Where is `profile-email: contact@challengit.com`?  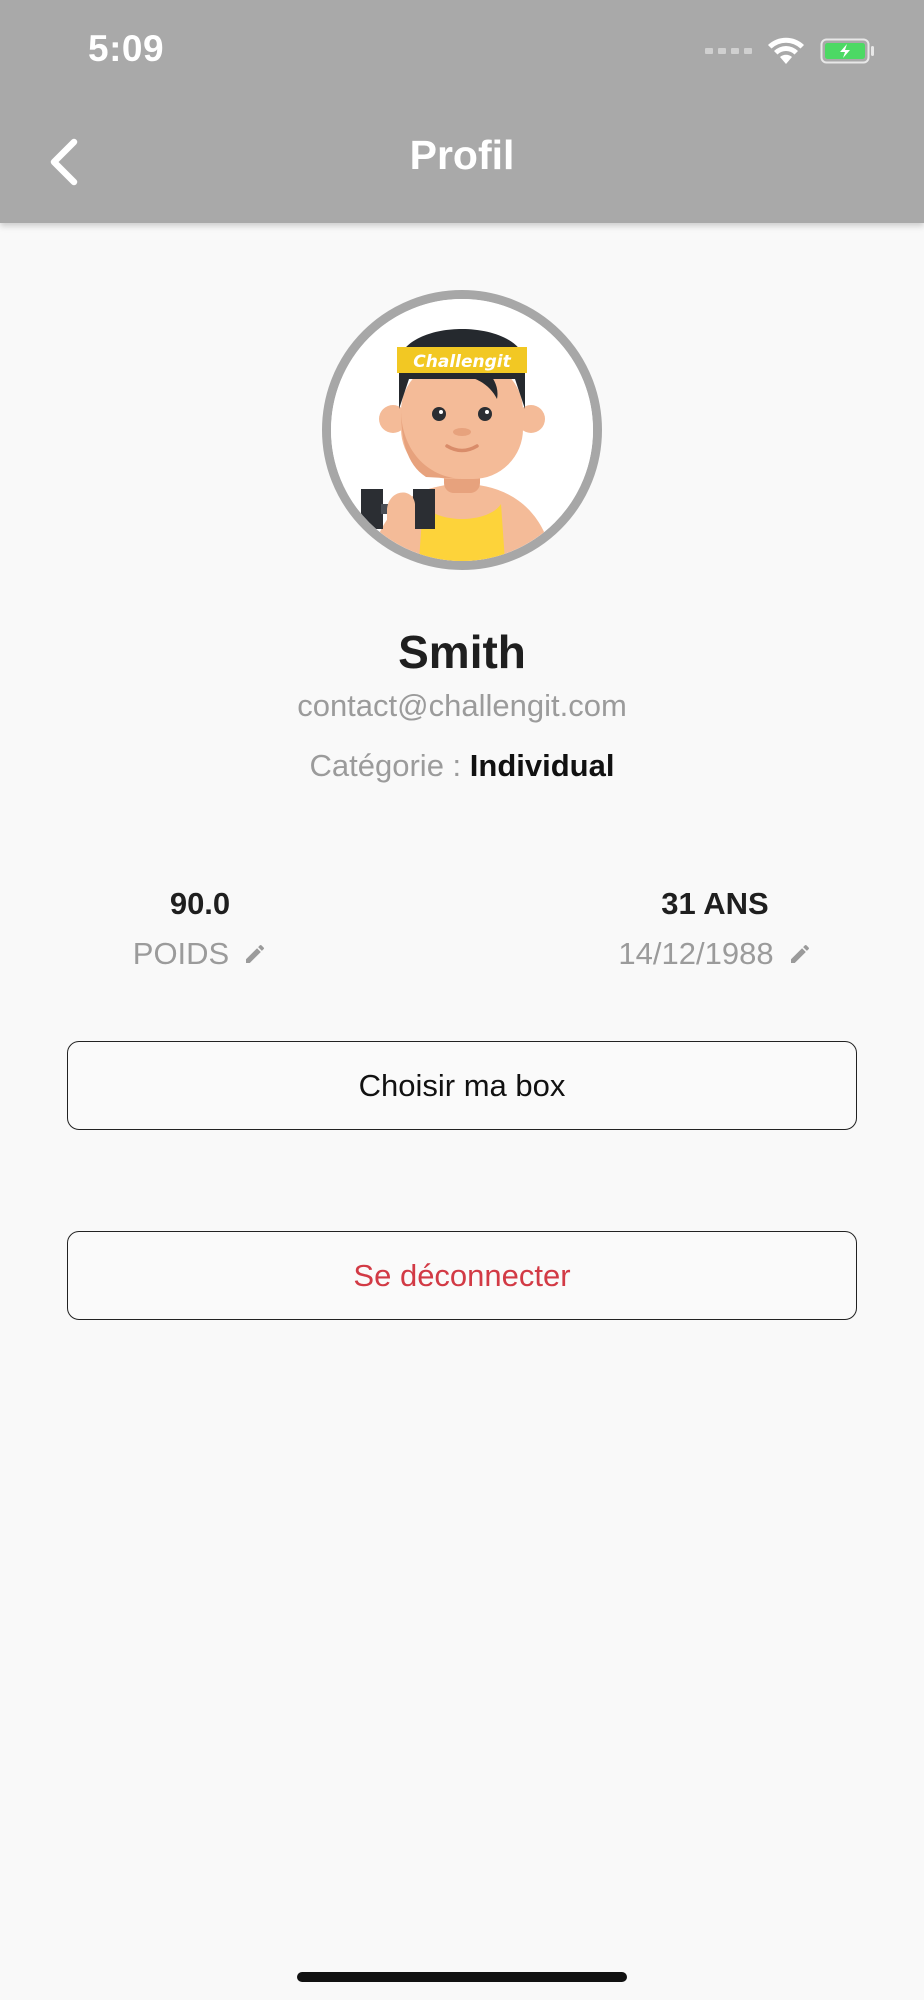 profile-email: contact@challengit.com is located at coordinates (462, 705).